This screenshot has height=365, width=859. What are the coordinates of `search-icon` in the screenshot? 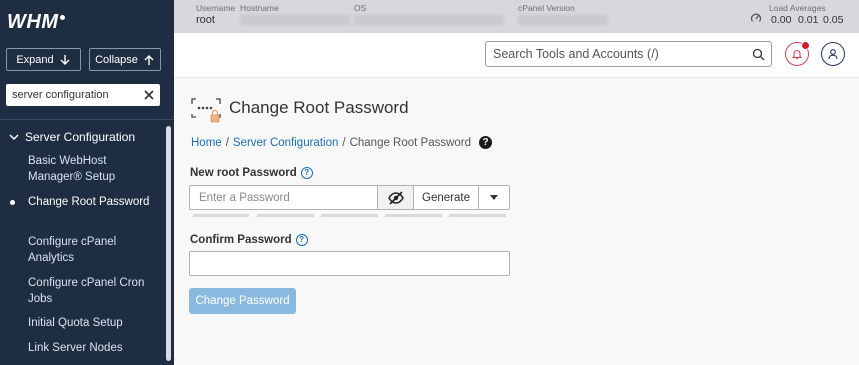 It's located at (758, 54).